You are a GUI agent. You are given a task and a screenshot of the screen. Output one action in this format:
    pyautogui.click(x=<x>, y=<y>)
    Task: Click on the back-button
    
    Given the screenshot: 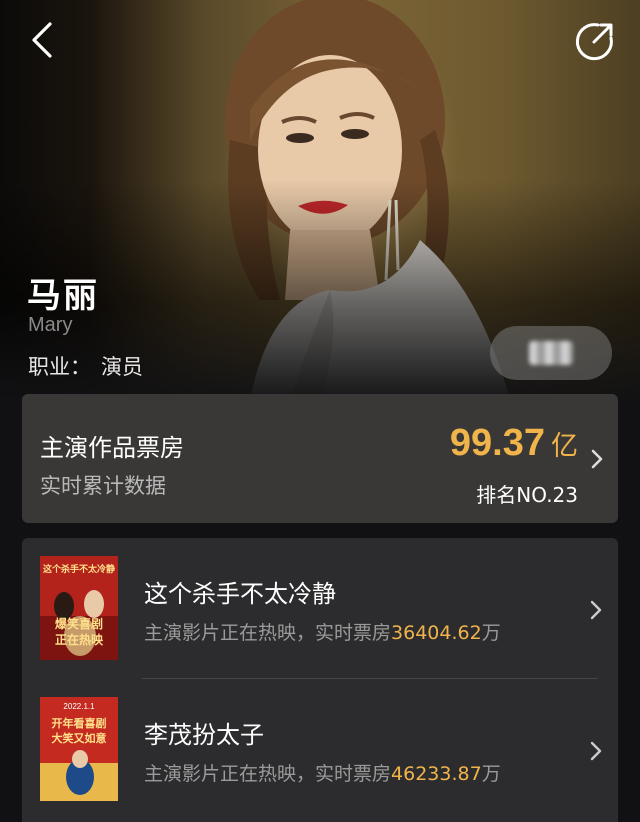 What is the action you would take?
    pyautogui.click(x=44, y=40)
    